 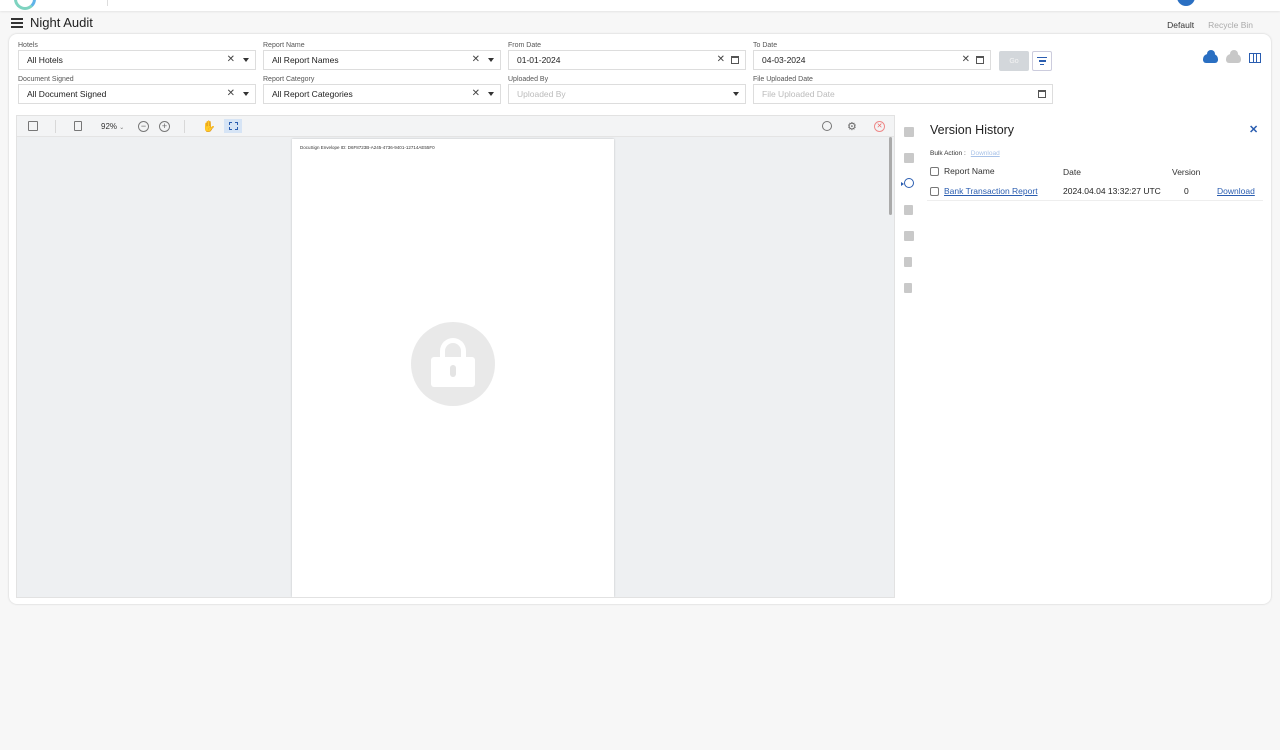 What do you see at coordinates (539, 60) in the screenshot?
I see `from-date-value: 01-01-2024` at bounding box center [539, 60].